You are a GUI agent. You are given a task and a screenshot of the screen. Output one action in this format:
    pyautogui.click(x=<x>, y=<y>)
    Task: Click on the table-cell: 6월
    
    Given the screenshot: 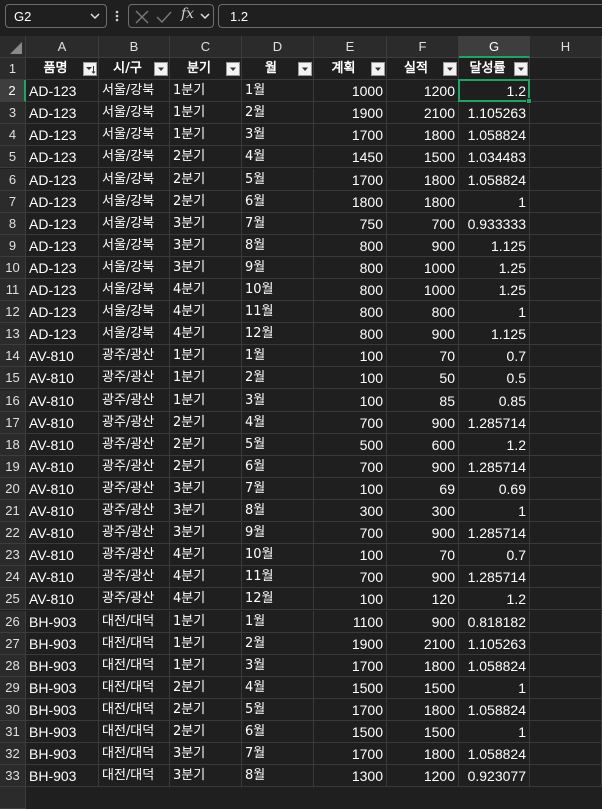 What is the action you would take?
    pyautogui.click(x=278, y=466)
    